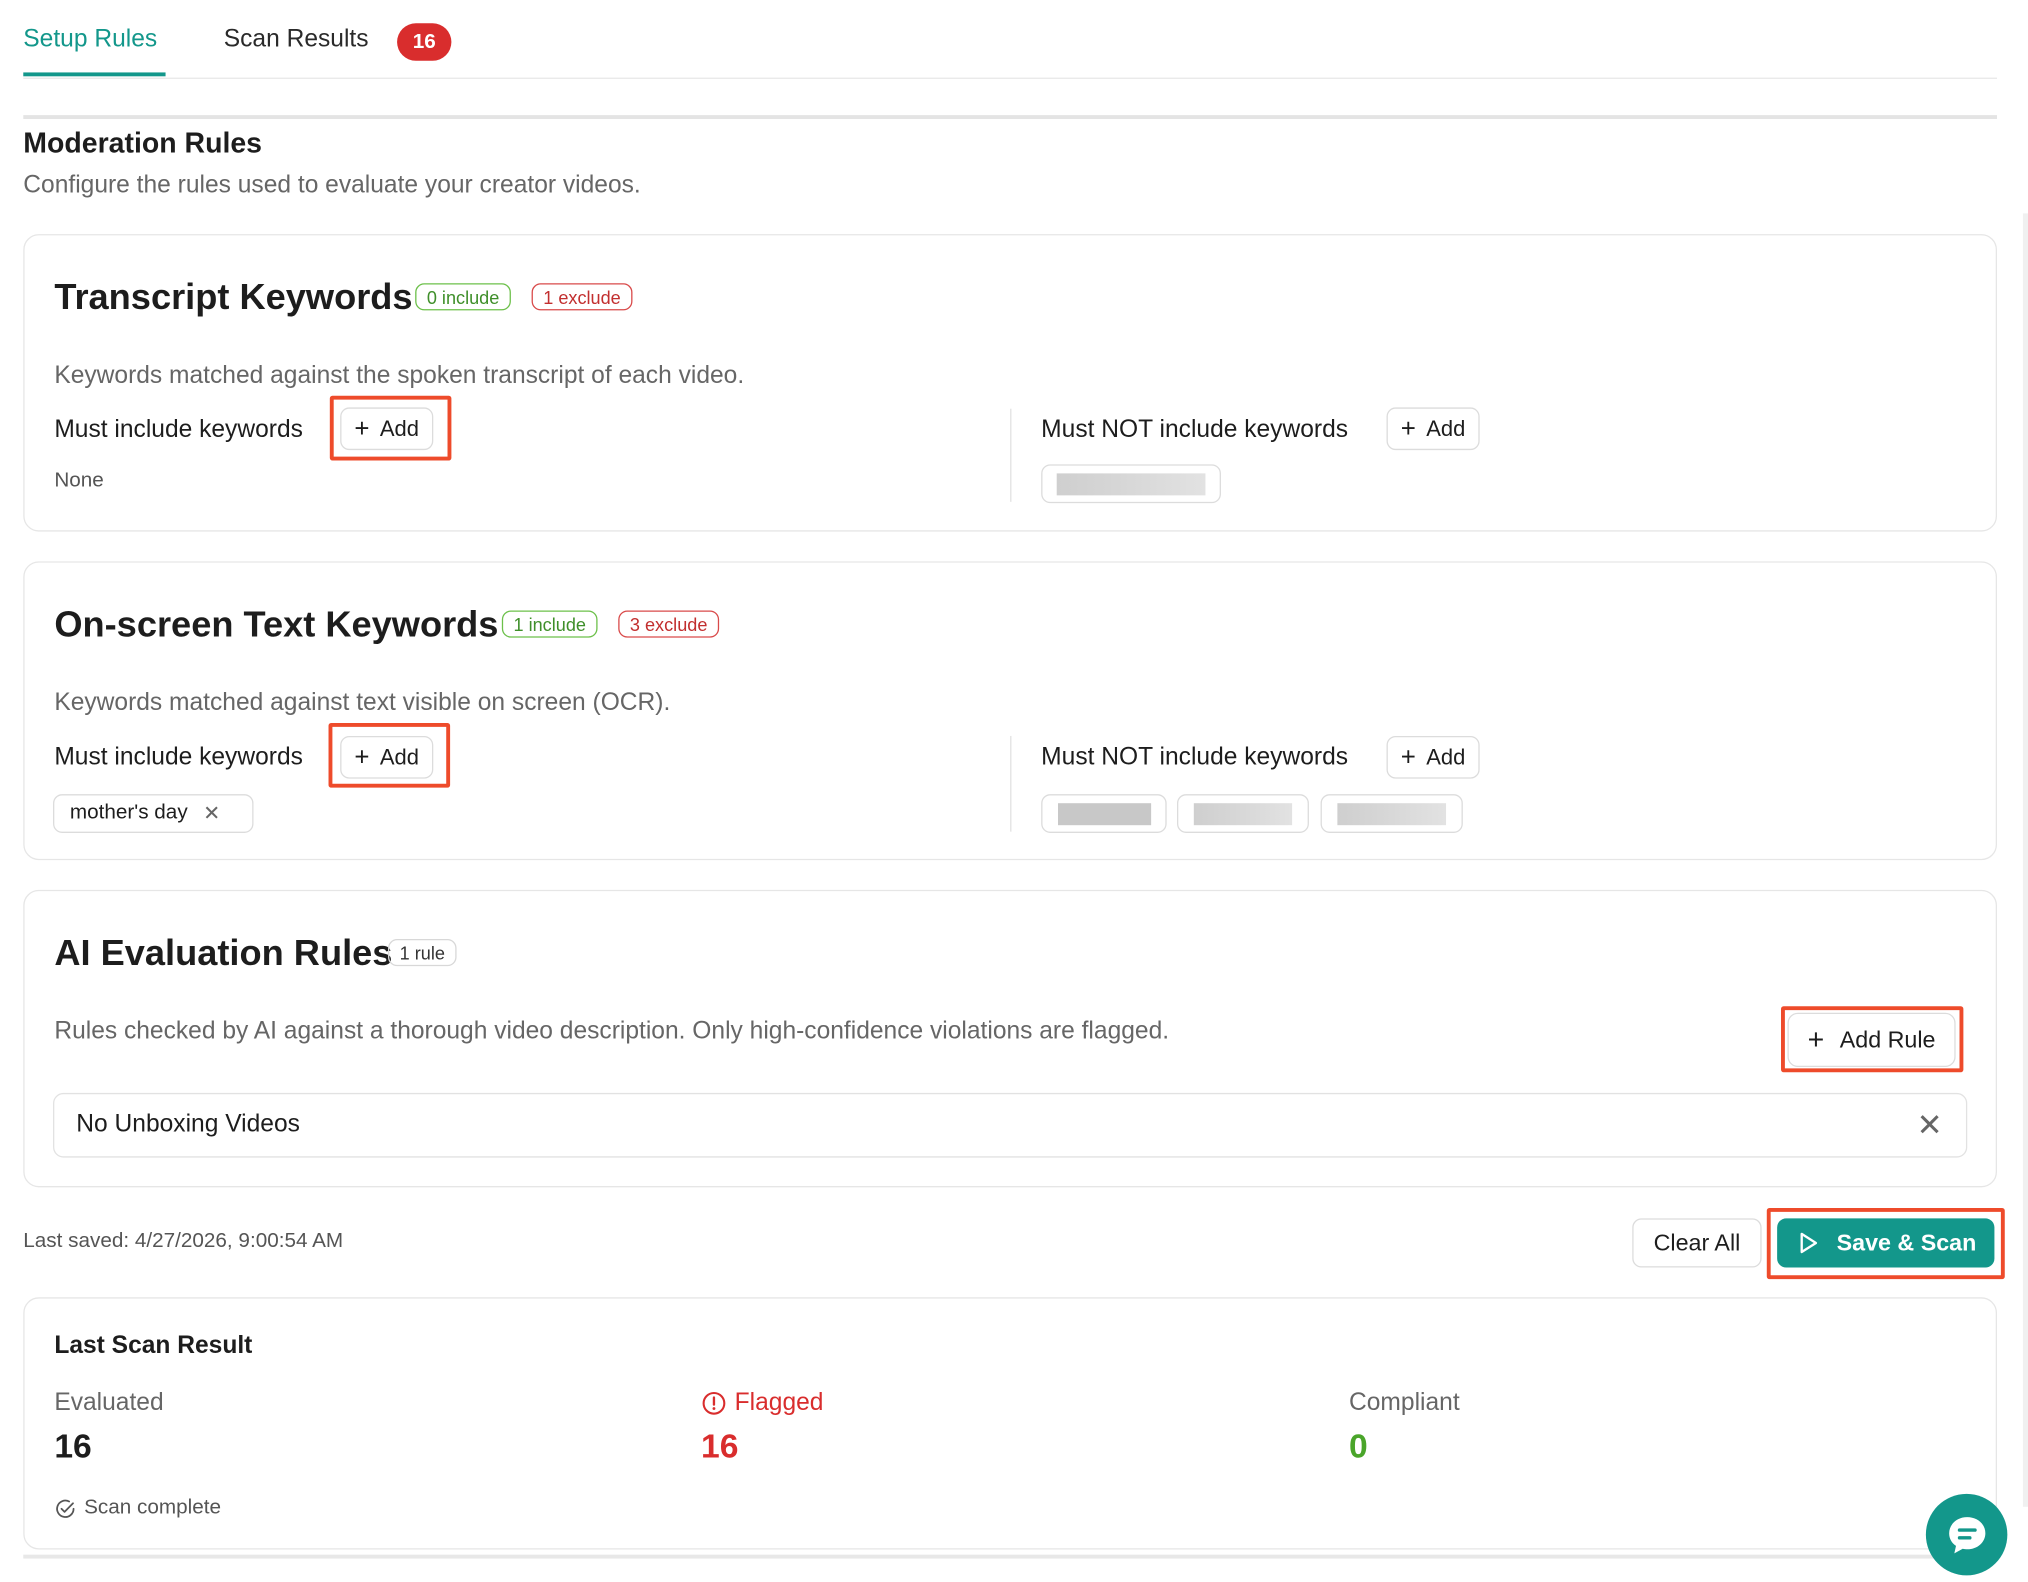 This screenshot has height=1582, width=2028. I want to click on active-tab-indicator, so click(94, 74).